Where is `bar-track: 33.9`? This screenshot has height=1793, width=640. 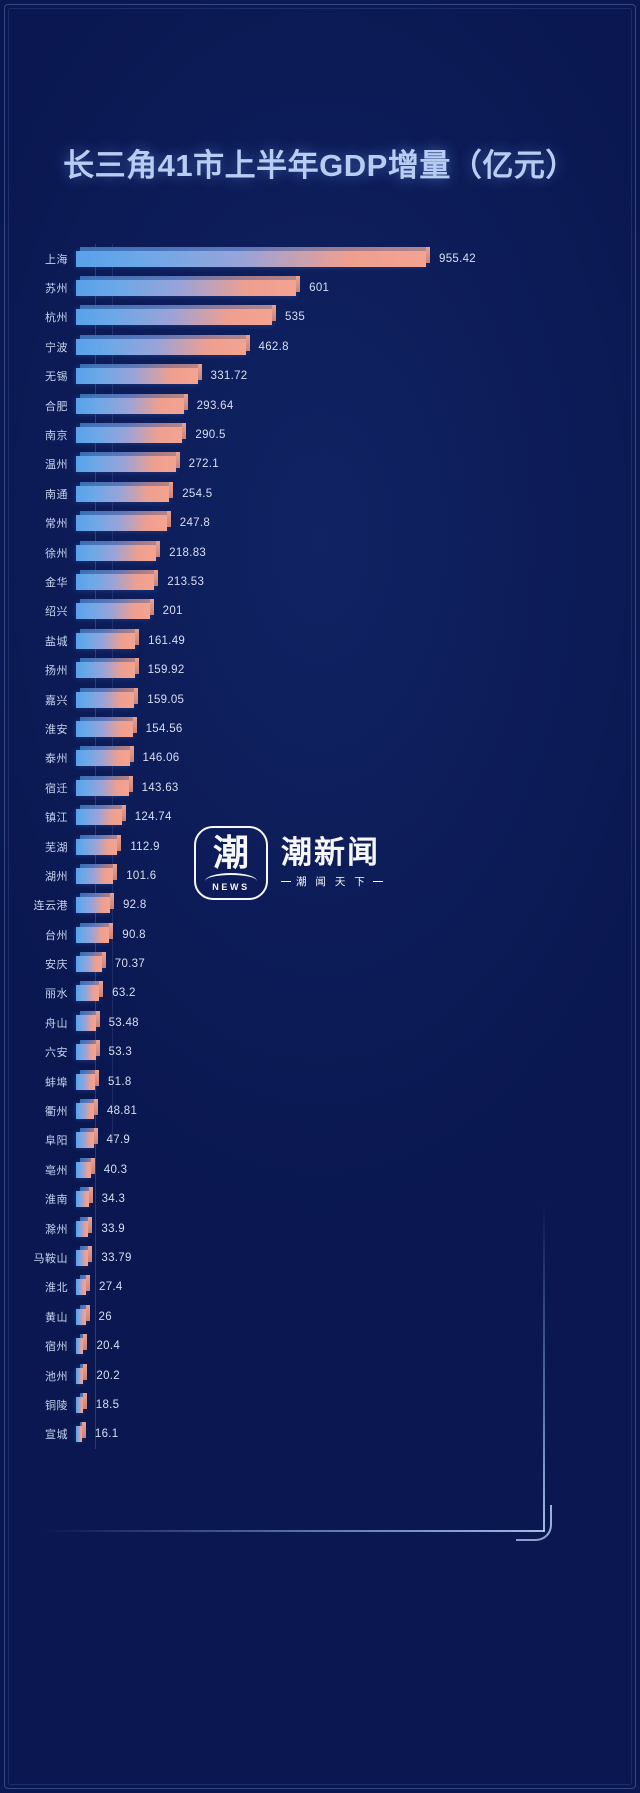 bar-track: 33.9 is located at coordinates (358, 1228).